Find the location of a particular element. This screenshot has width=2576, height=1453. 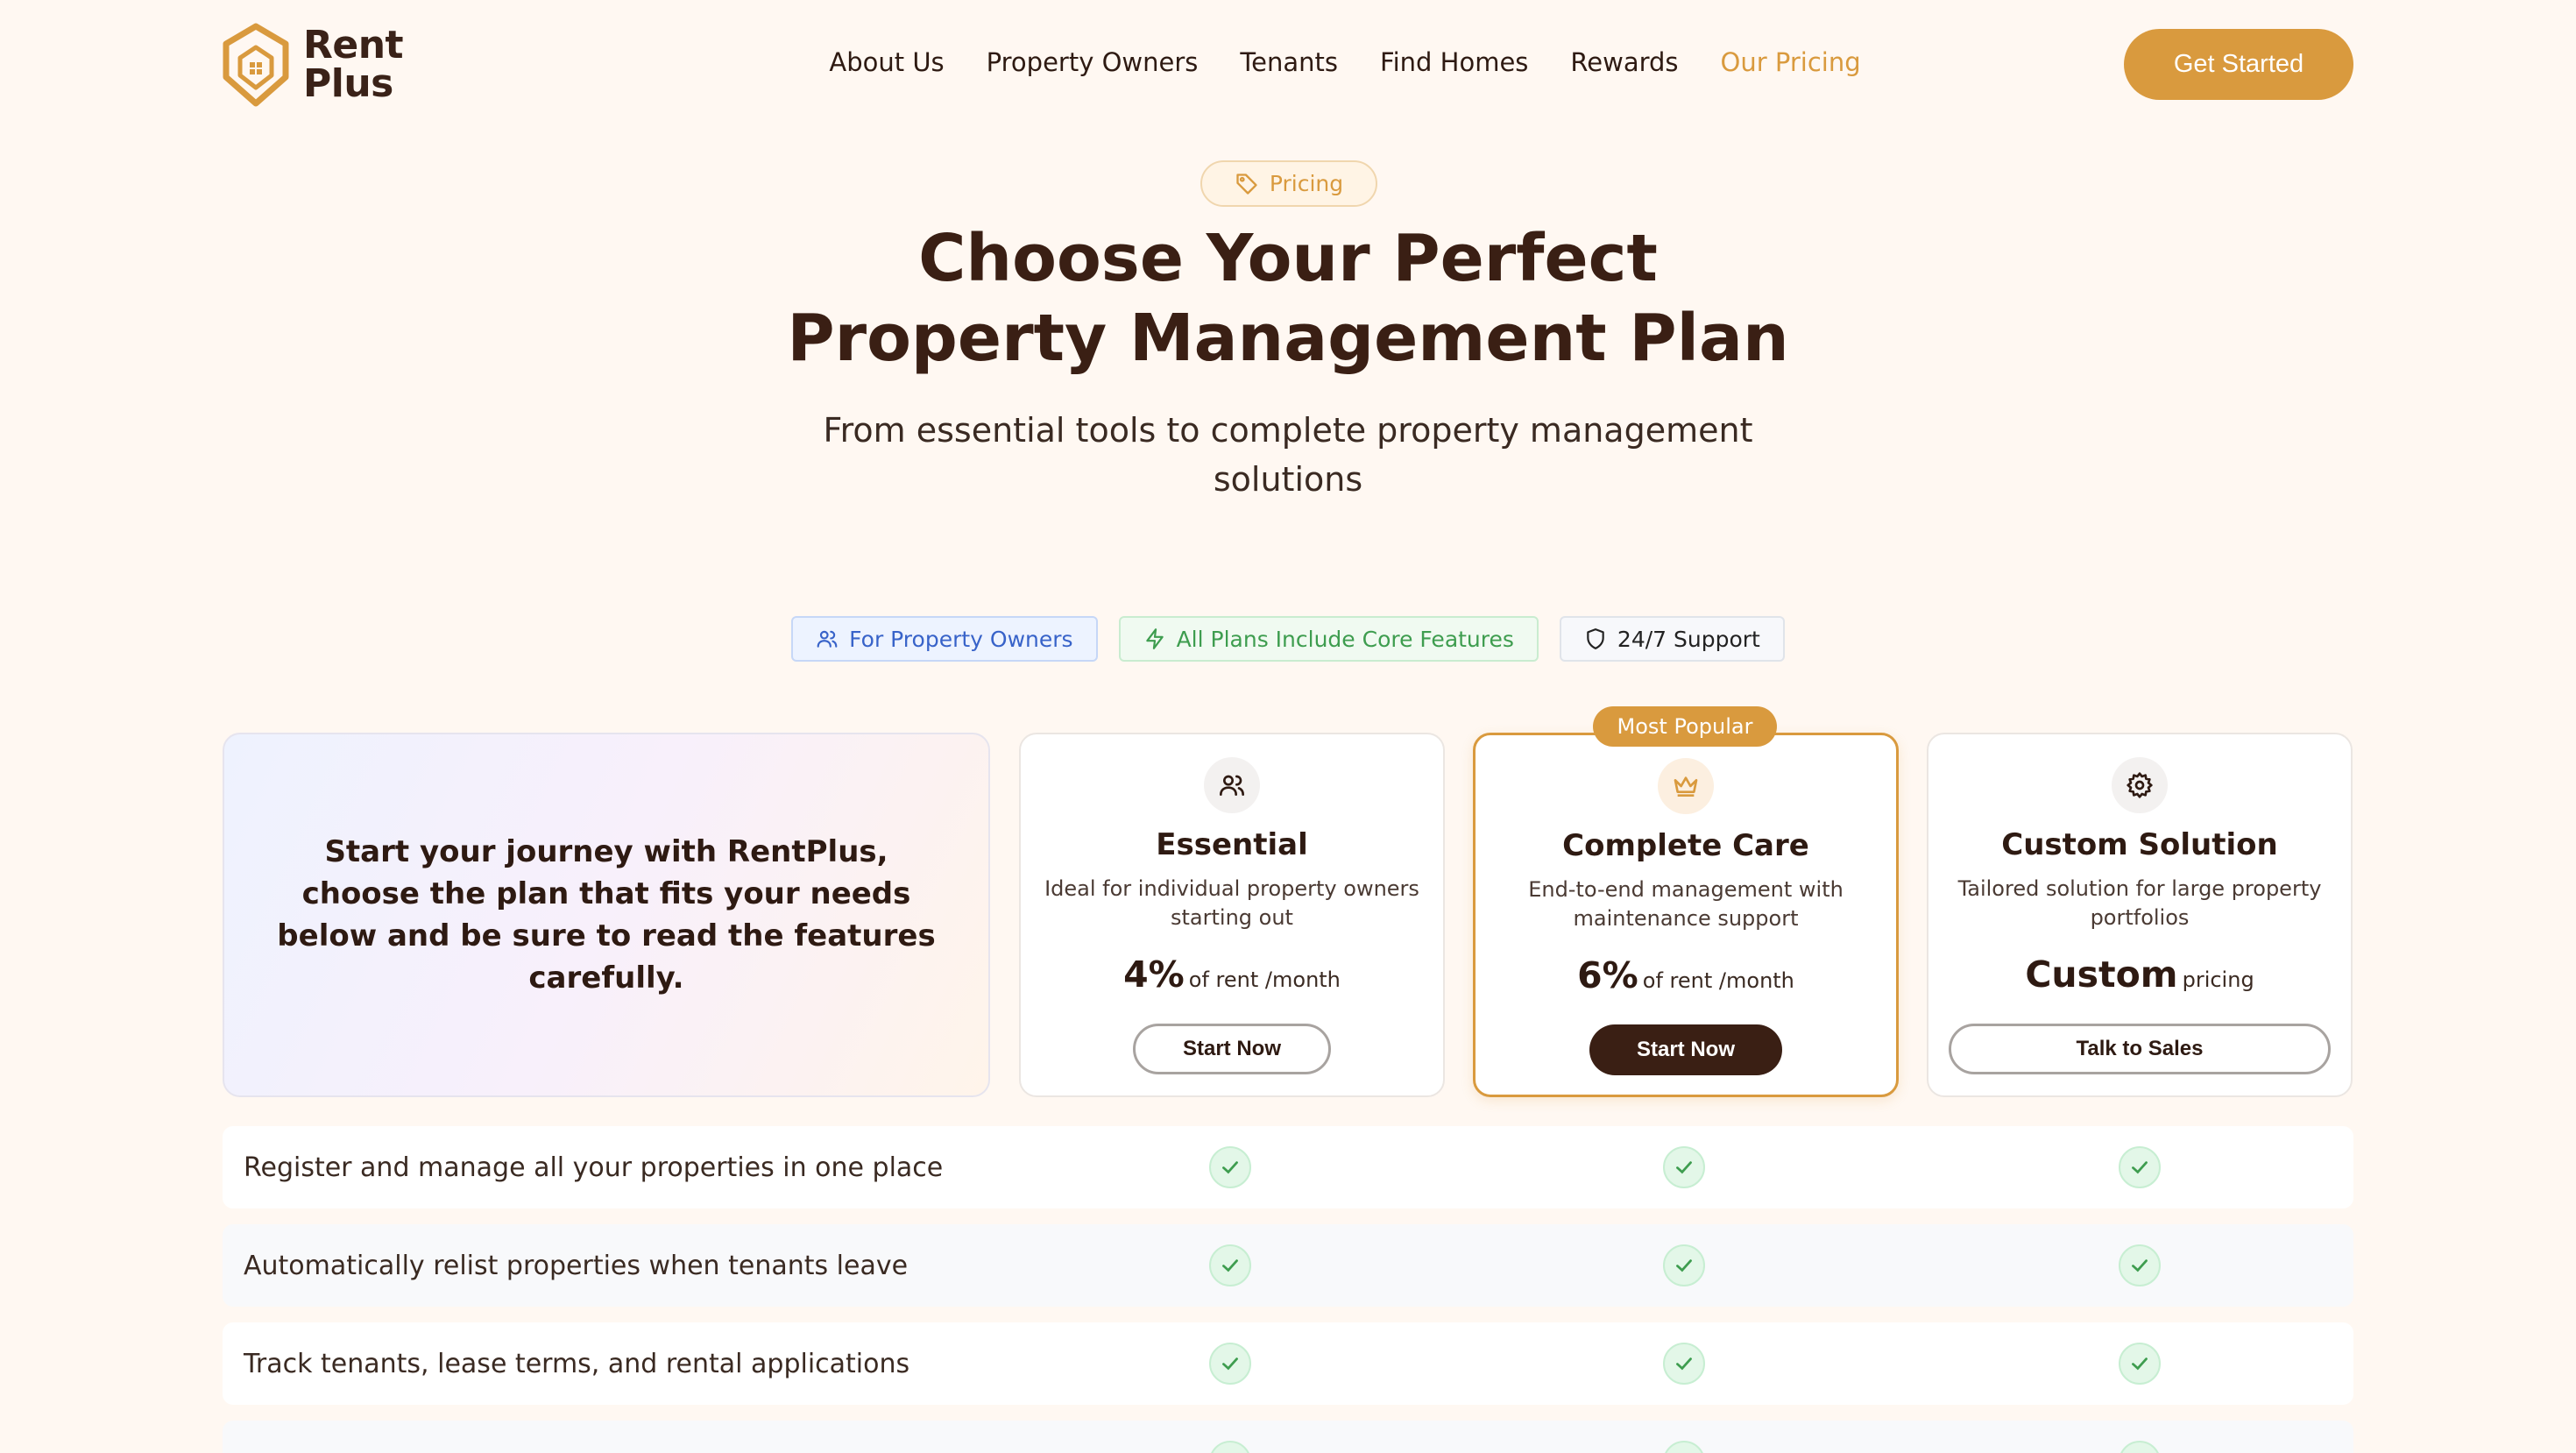

pricing-pill: Pricing is located at coordinates (1288, 183).